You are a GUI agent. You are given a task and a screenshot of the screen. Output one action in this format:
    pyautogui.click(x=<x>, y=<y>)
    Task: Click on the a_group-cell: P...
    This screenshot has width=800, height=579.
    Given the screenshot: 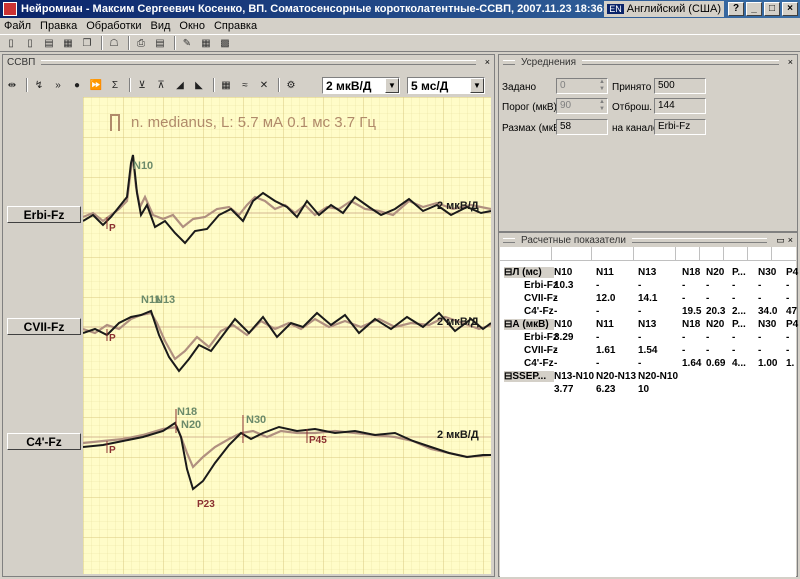 What is the action you would take?
    pyautogui.click(x=739, y=324)
    